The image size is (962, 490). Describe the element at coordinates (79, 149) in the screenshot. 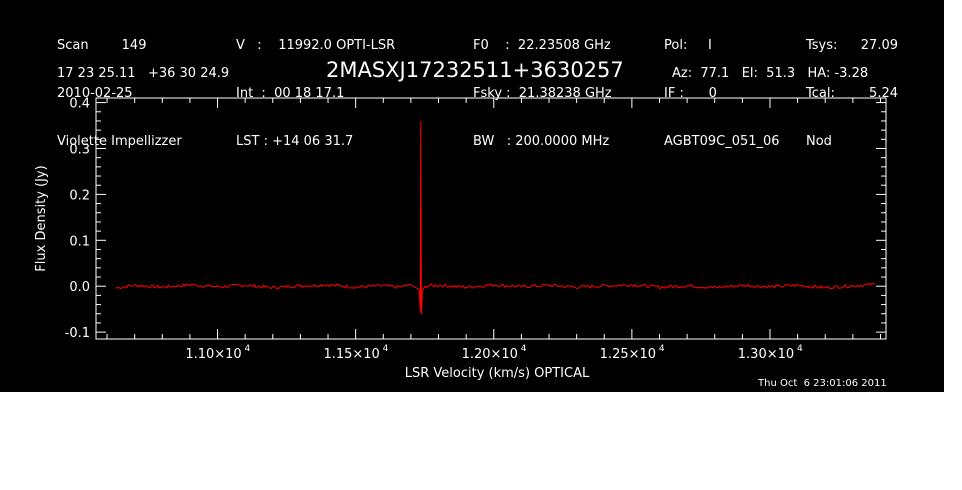

I see `y-tick-label: 0.3` at that location.